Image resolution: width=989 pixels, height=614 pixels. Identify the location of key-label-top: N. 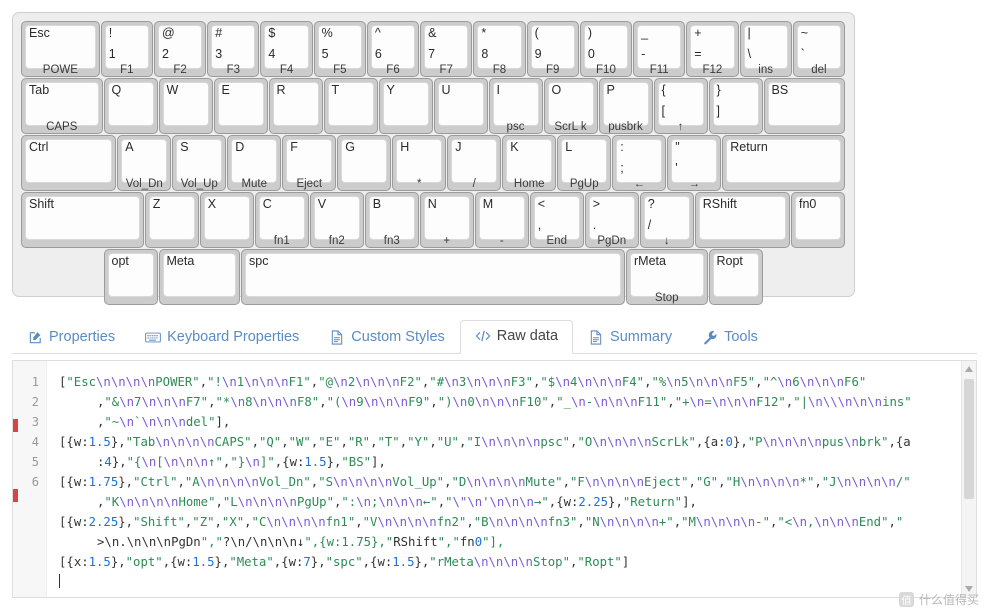
(432, 204).